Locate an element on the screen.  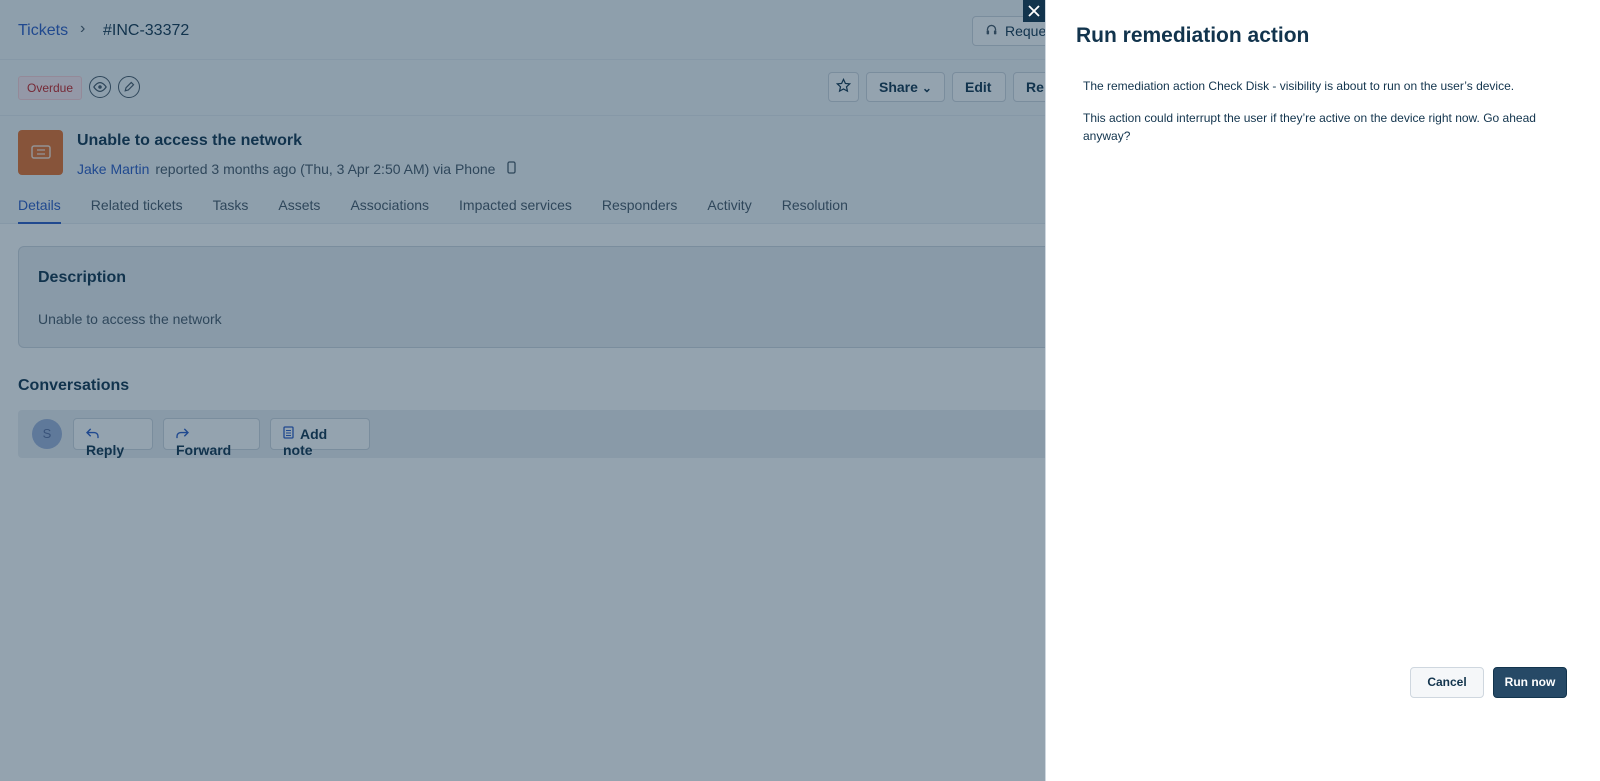
panel-title: Run remediation action is located at coordinates (1193, 35).